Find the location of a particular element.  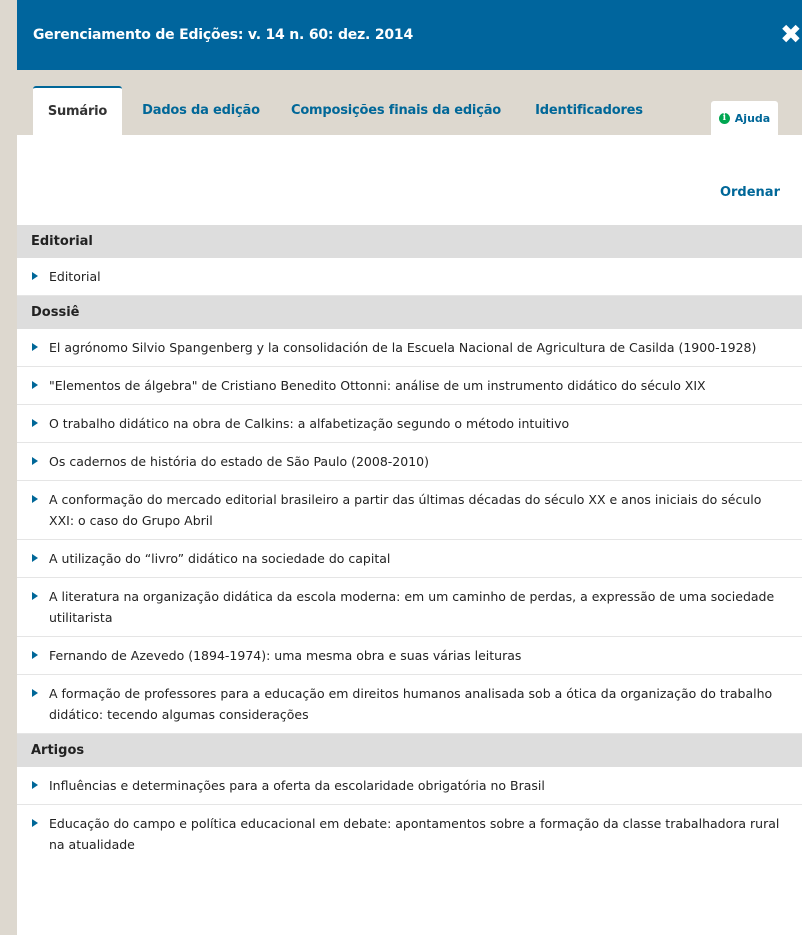

section-header: Dossiê is located at coordinates (409, 312).